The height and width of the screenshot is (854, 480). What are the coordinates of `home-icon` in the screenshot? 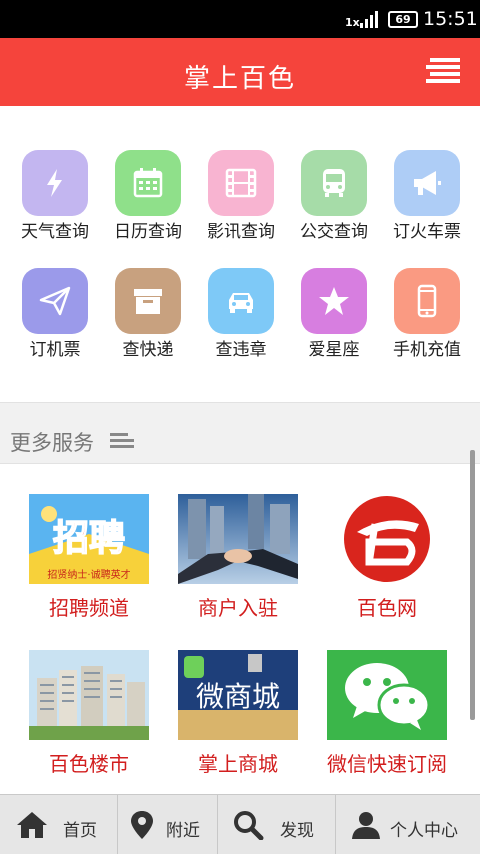 It's located at (32, 825).